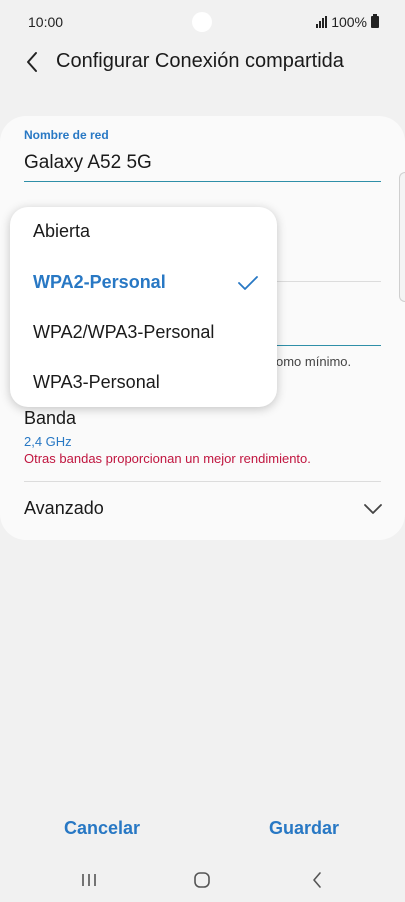 The height and width of the screenshot is (902, 405). I want to click on recent-apps-icon, so click(89, 880).